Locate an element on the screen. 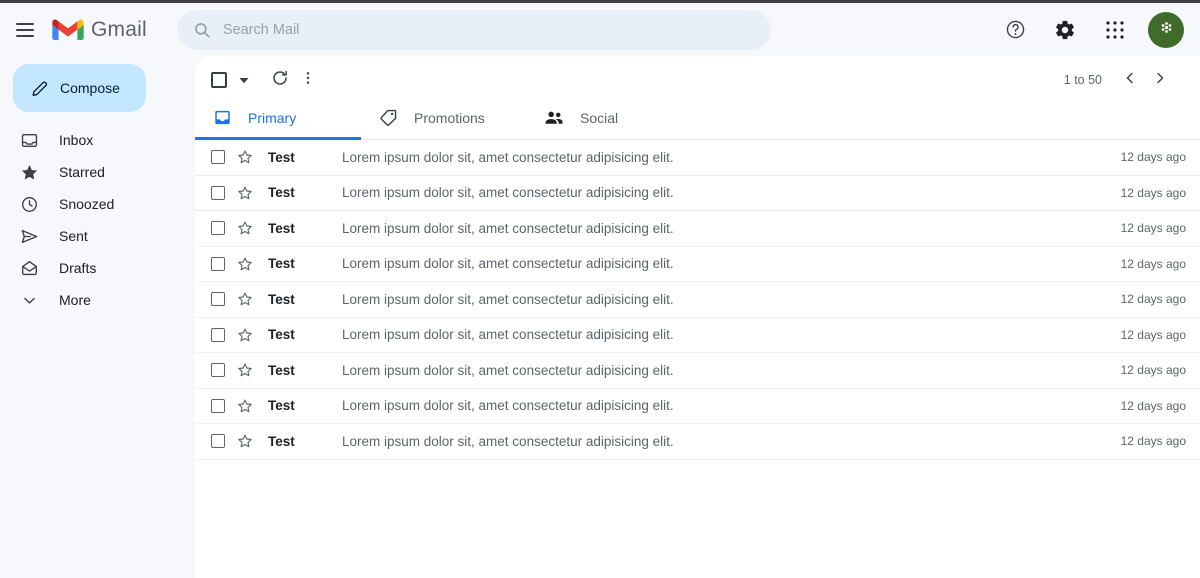  clock-icon is located at coordinates (29, 204).